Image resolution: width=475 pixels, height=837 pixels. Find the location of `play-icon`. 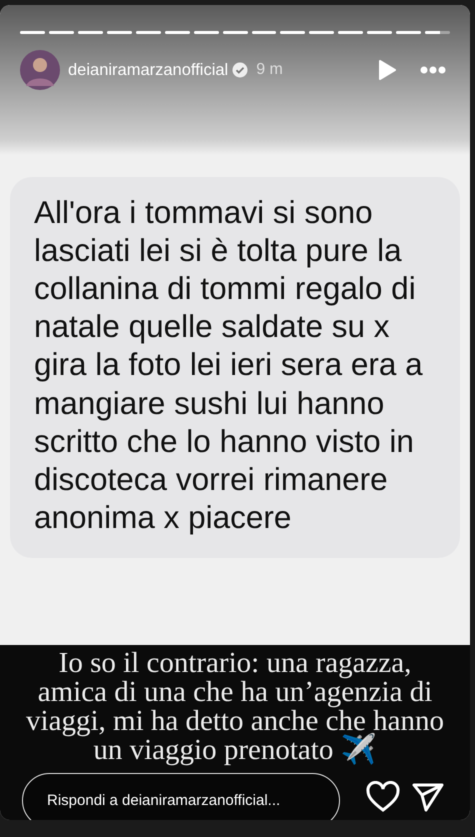

play-icon is located at coordinates (387, 70).